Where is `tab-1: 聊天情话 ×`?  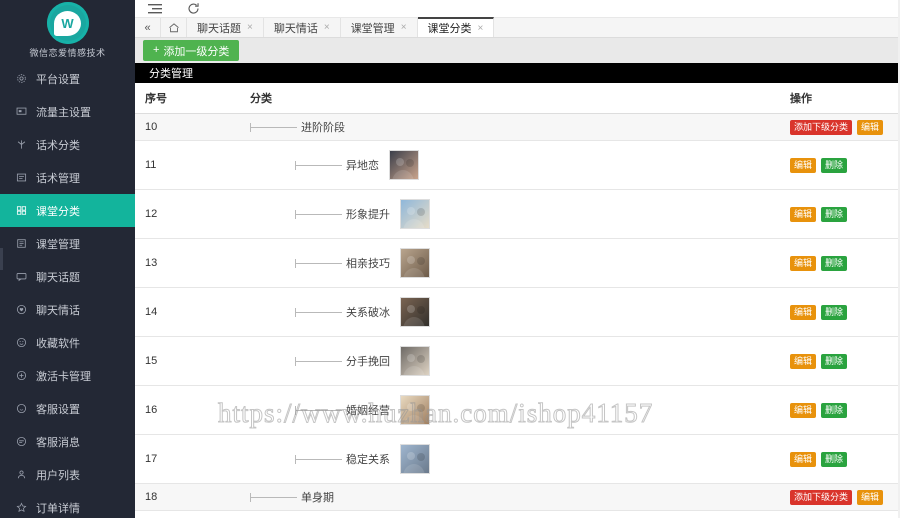 tab-1: 聊天情话 × is located at coordinates (302, 28).